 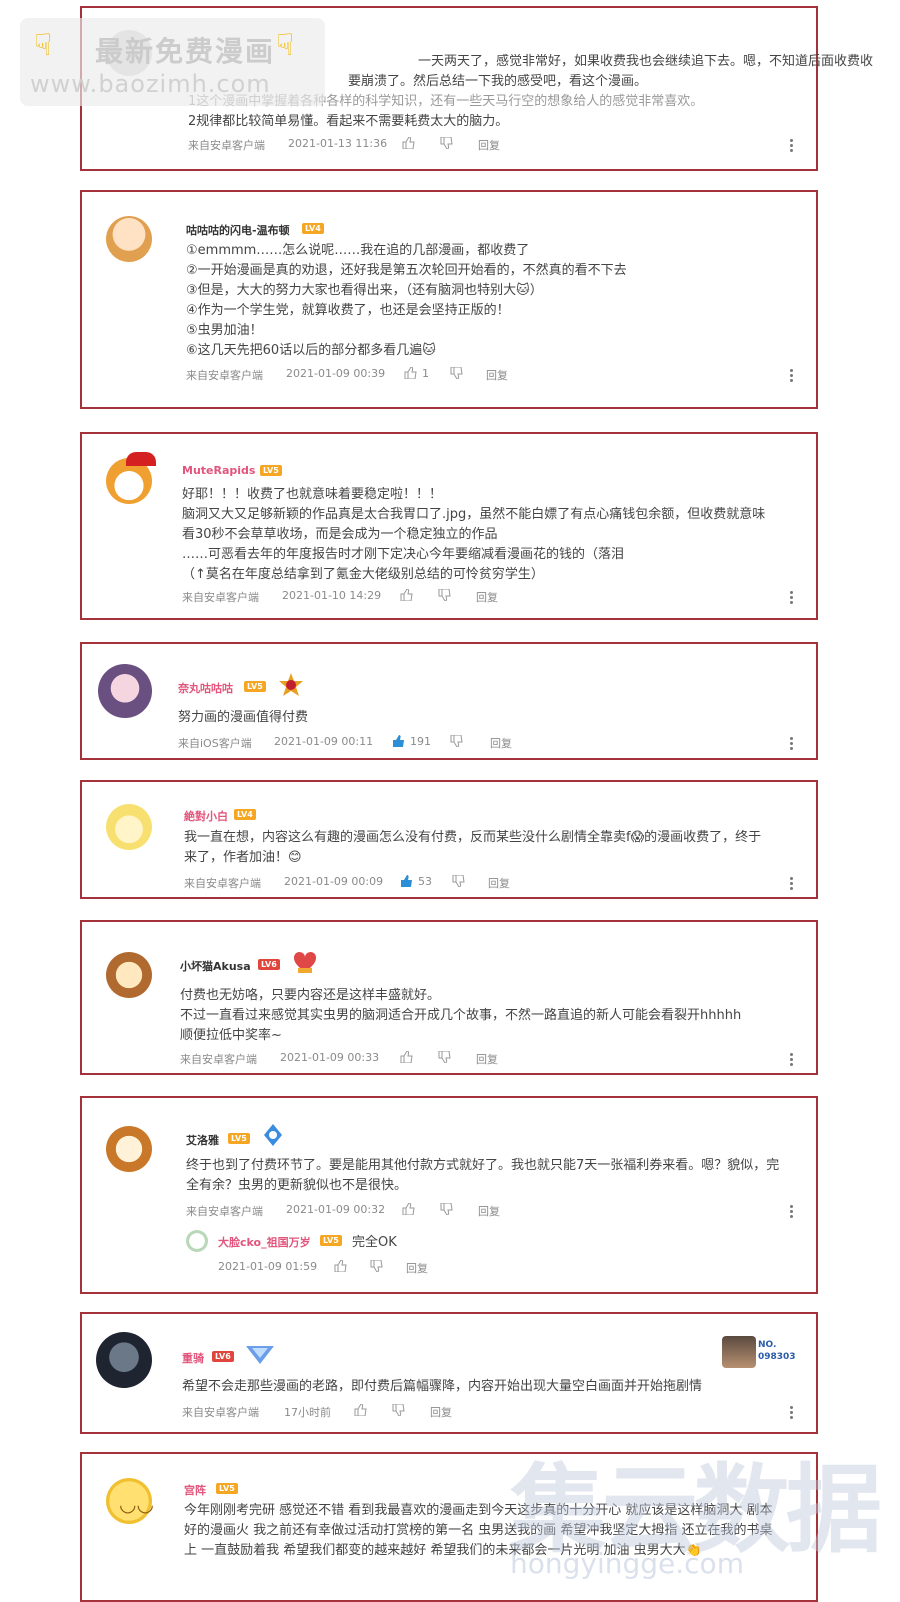 What do you see at coordinates (218, 470) in the screenshot?
I see `username: MuteRapids` at bounding box center [218, 470].